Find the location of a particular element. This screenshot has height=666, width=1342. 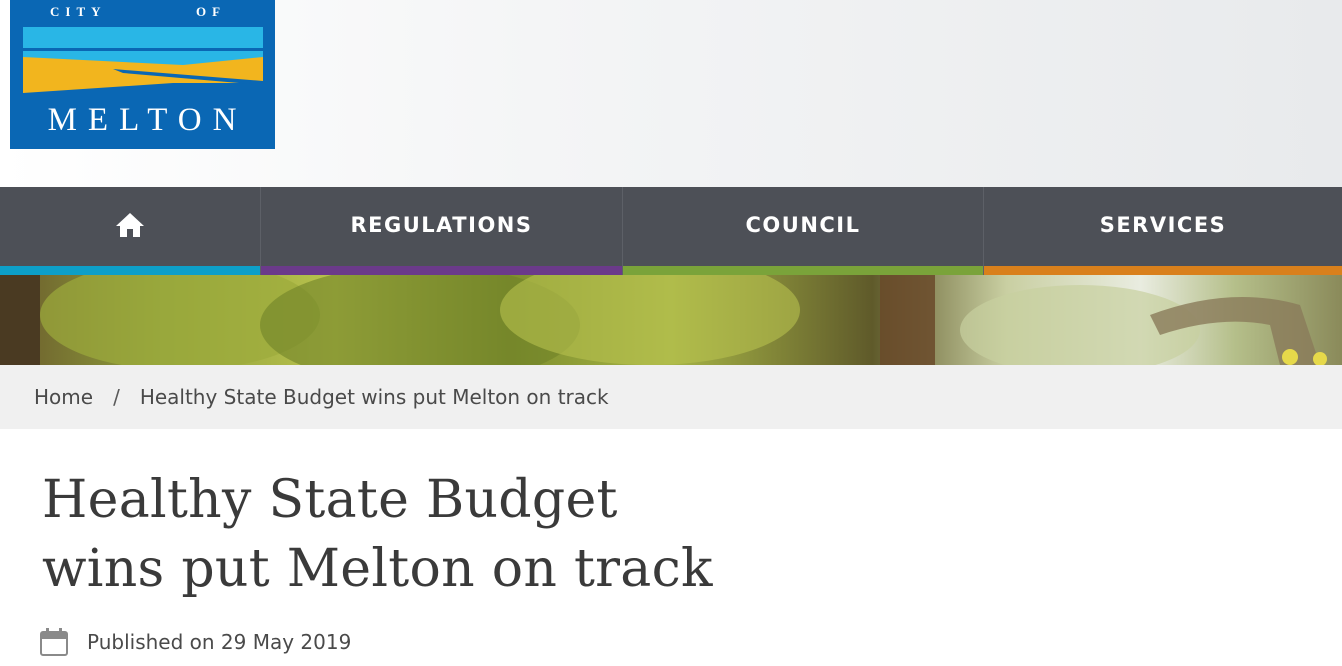

nav-regulations: REGULATIONS is located at coordinates (442, 231).